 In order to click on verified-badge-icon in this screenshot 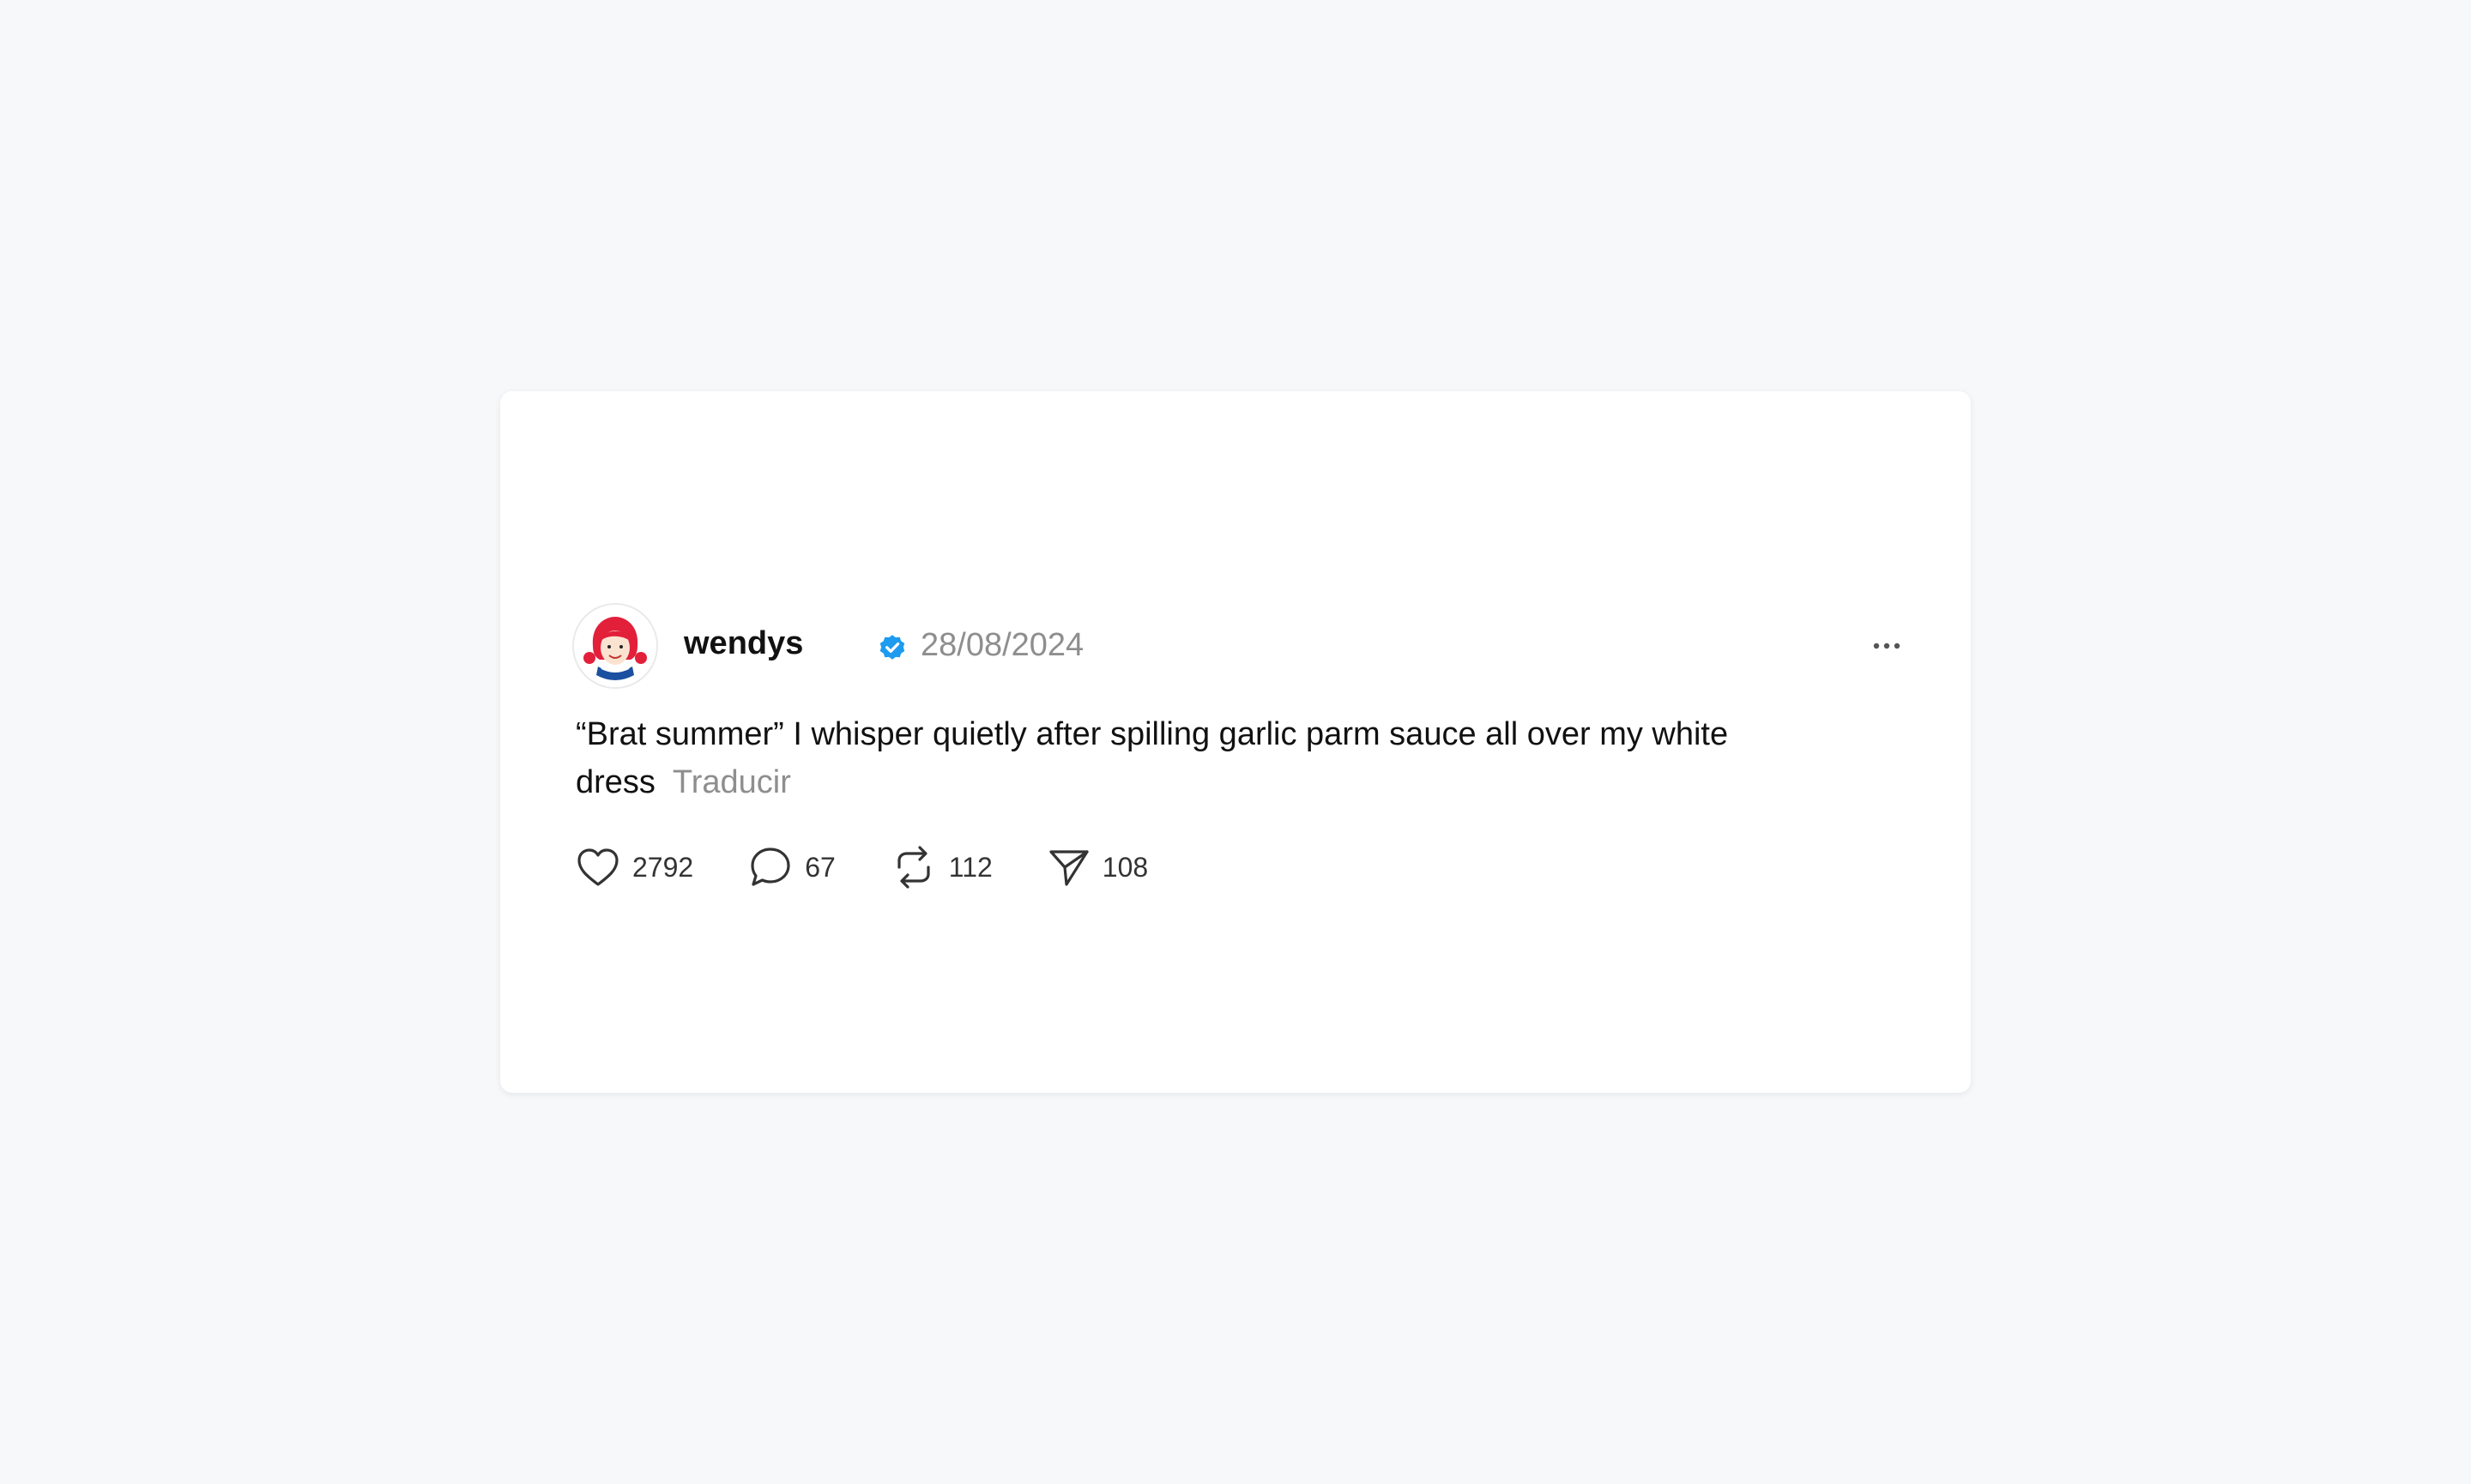, I will do `click(892, 647)`.